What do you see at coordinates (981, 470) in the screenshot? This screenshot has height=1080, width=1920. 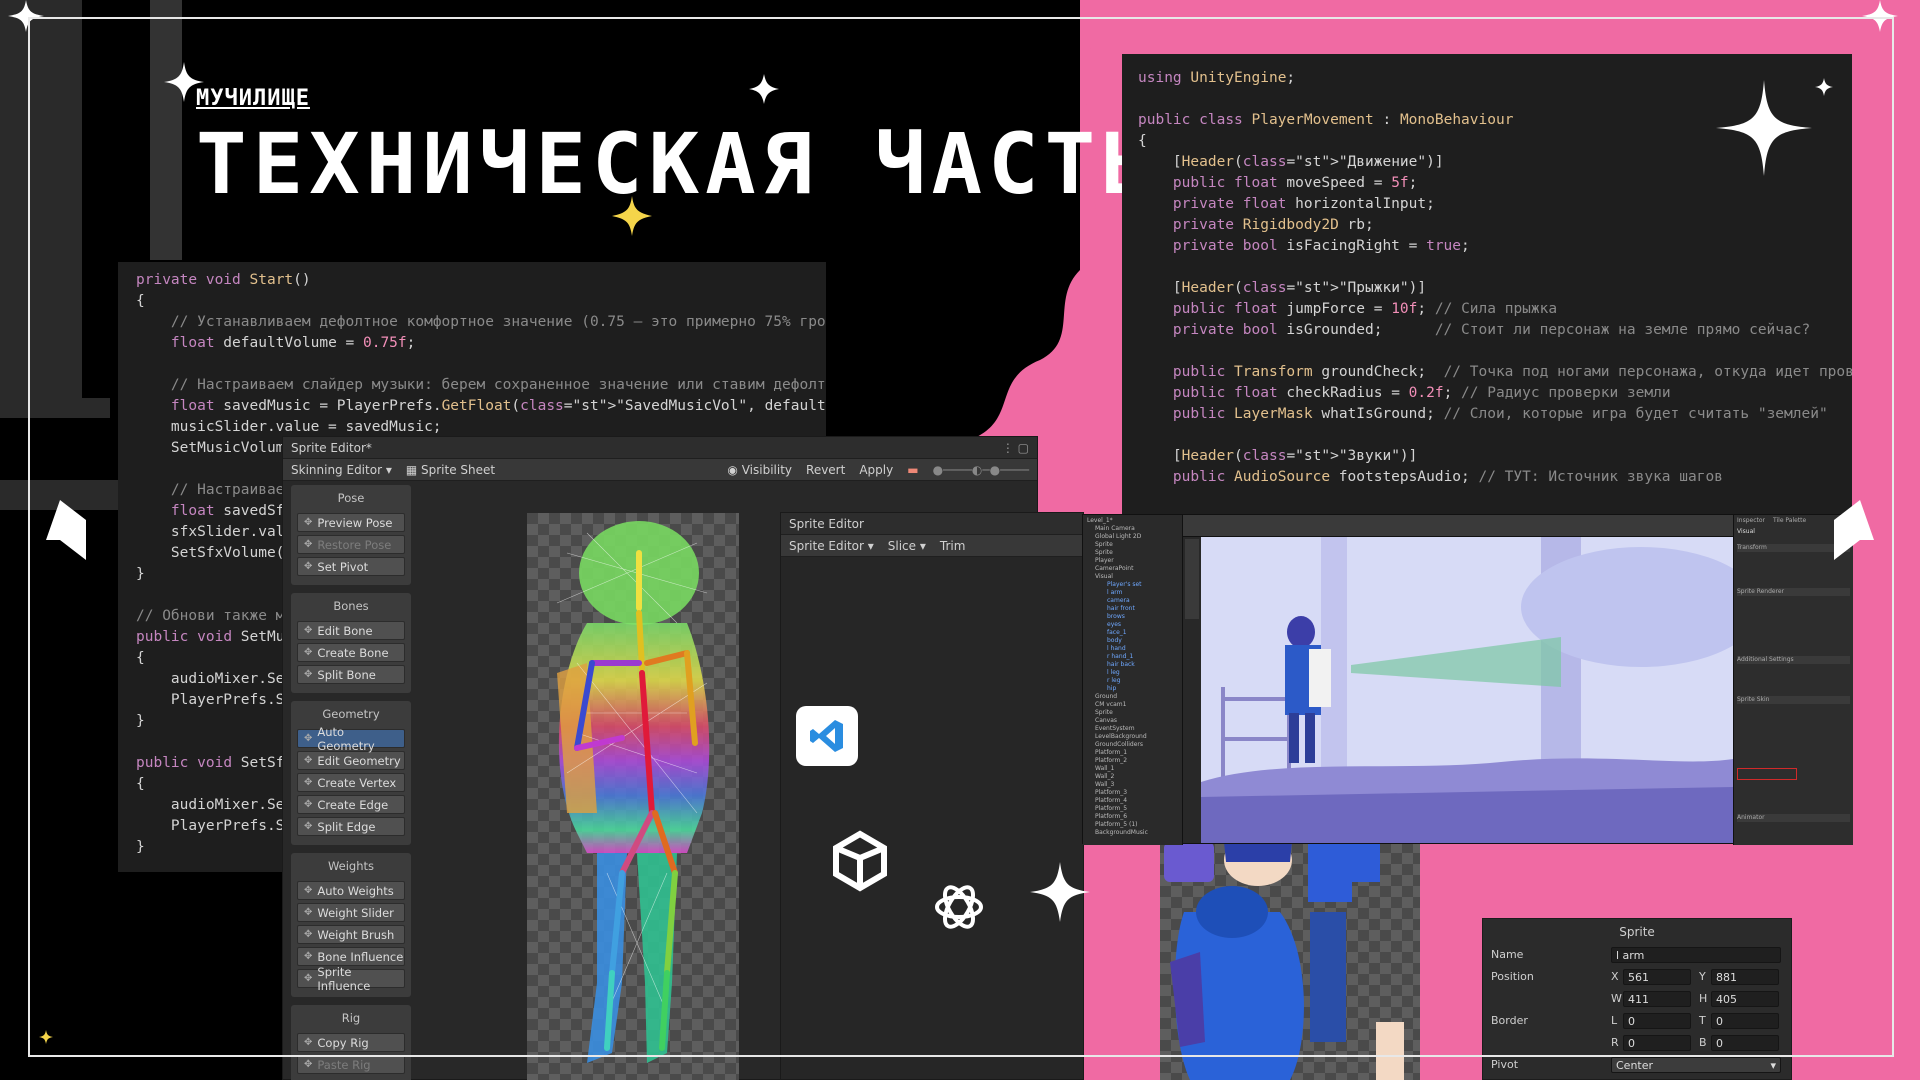 I see `zoom-slider: ●────◐─●────` at bounding box center [981, 470].